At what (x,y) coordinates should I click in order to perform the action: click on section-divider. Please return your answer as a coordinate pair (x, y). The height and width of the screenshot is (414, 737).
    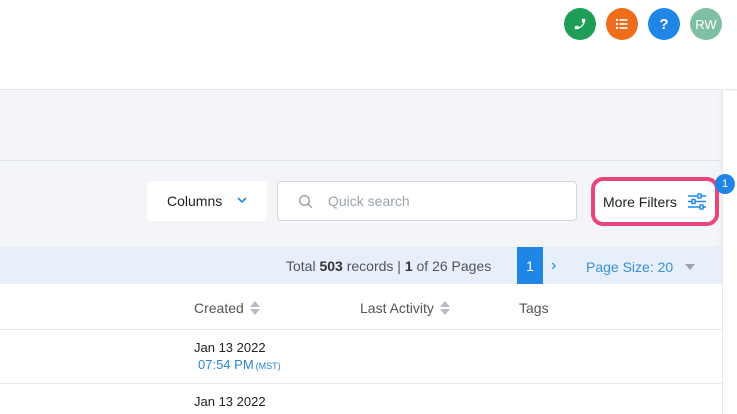
    Looking at the image, I should click on (361, 160).